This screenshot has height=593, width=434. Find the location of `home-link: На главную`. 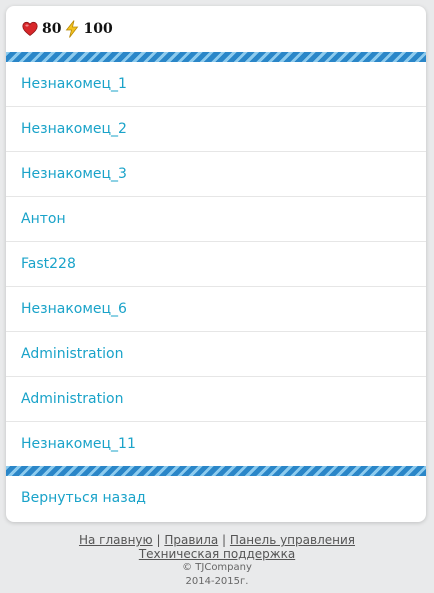

home-link: На главную is located at coordinates (116, 540).